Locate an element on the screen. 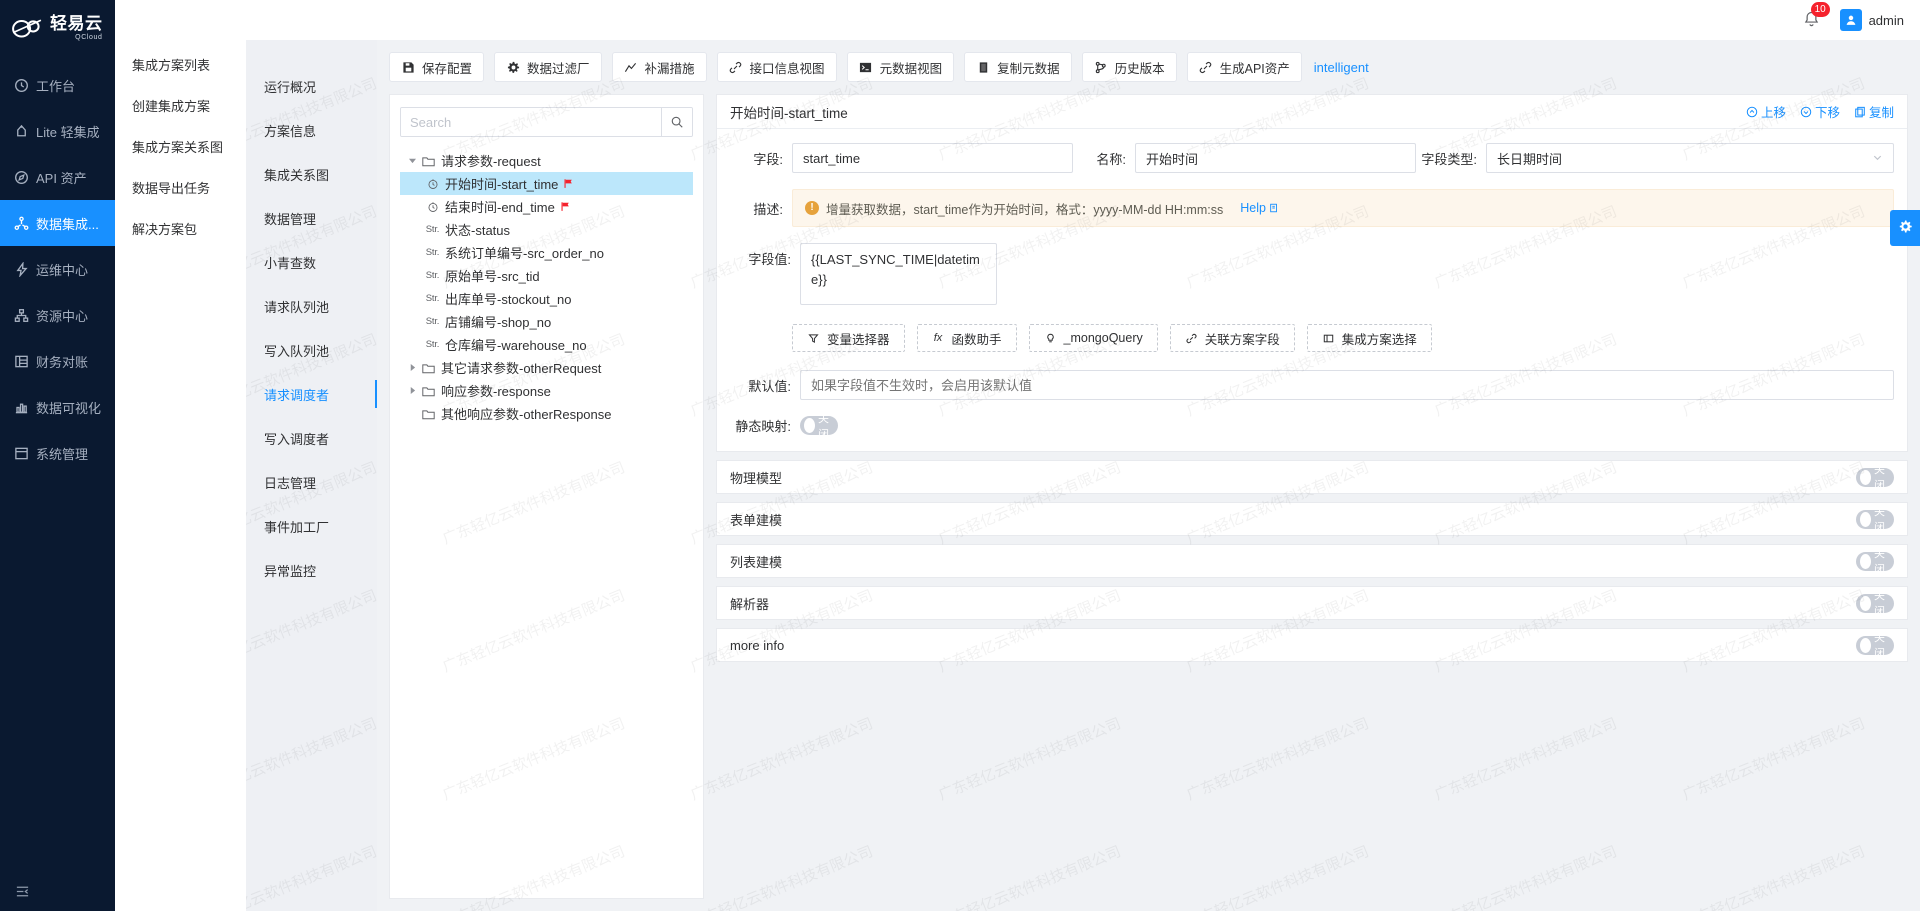 This screenshot has height=911, width=1920. interface-info-view-button: 接口信息视图 is located at coordinates (776, 67).